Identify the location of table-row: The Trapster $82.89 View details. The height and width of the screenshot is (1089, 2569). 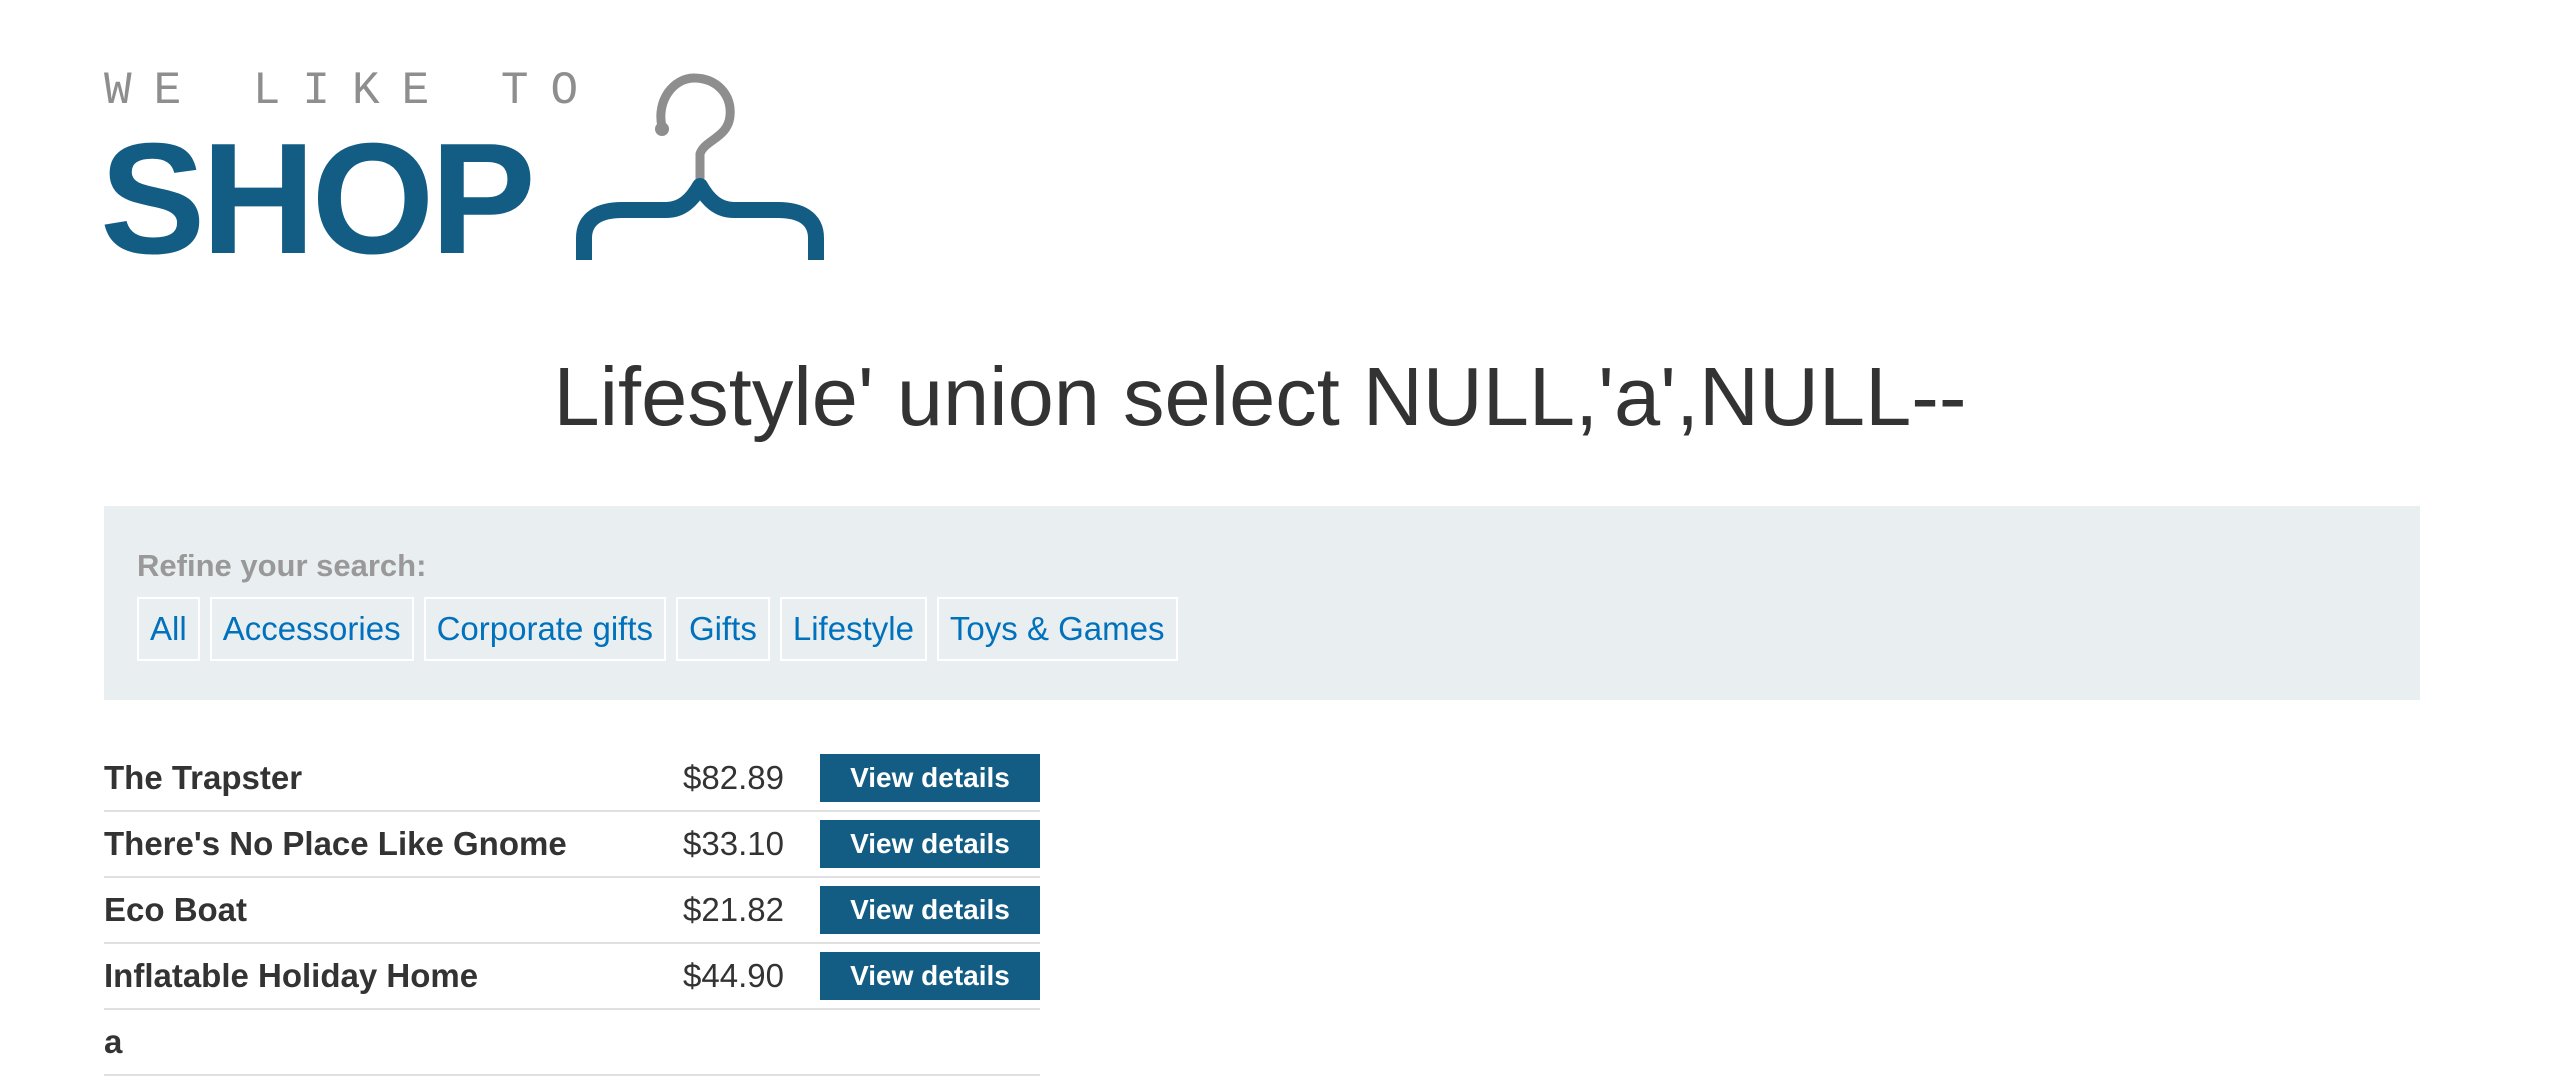
(572, 779).